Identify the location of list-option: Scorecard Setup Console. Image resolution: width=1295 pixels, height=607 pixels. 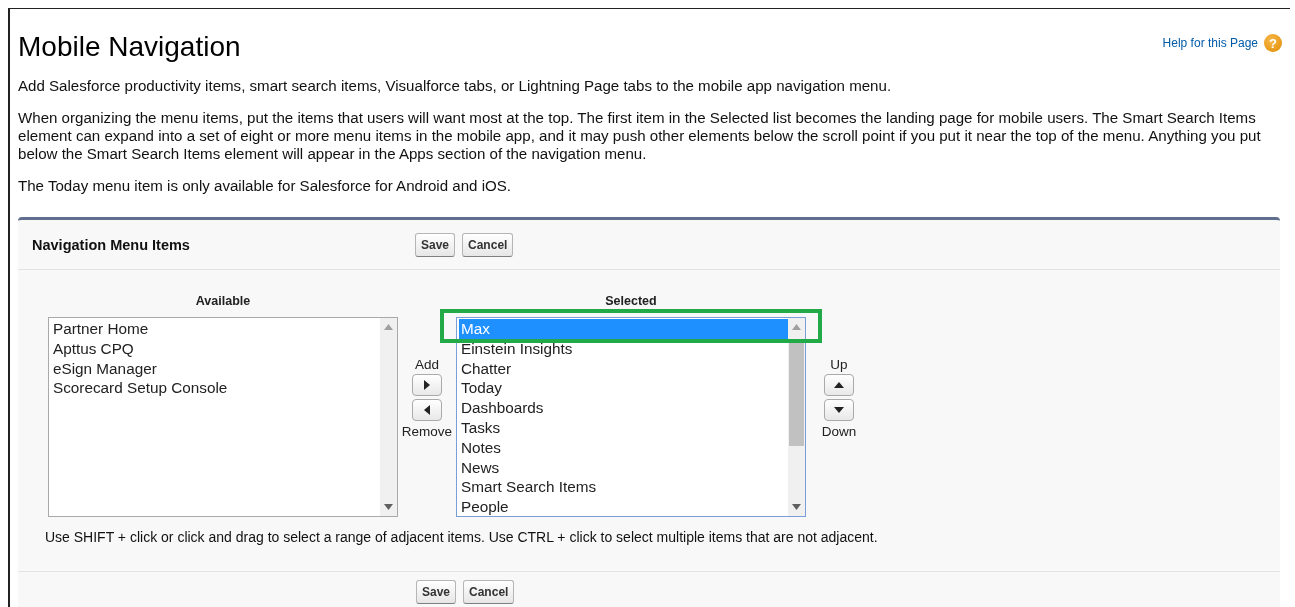
(215, 388).